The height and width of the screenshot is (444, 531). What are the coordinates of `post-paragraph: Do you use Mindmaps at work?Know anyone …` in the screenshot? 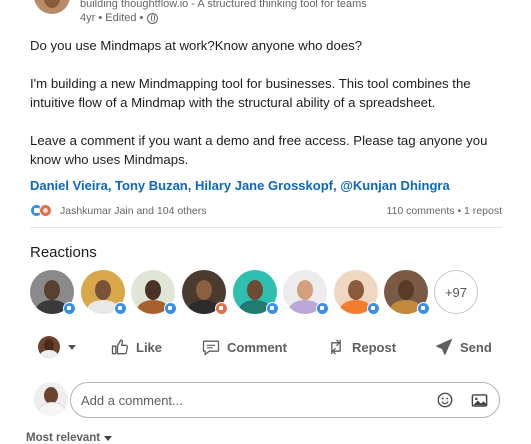 It's located at (196, 45).